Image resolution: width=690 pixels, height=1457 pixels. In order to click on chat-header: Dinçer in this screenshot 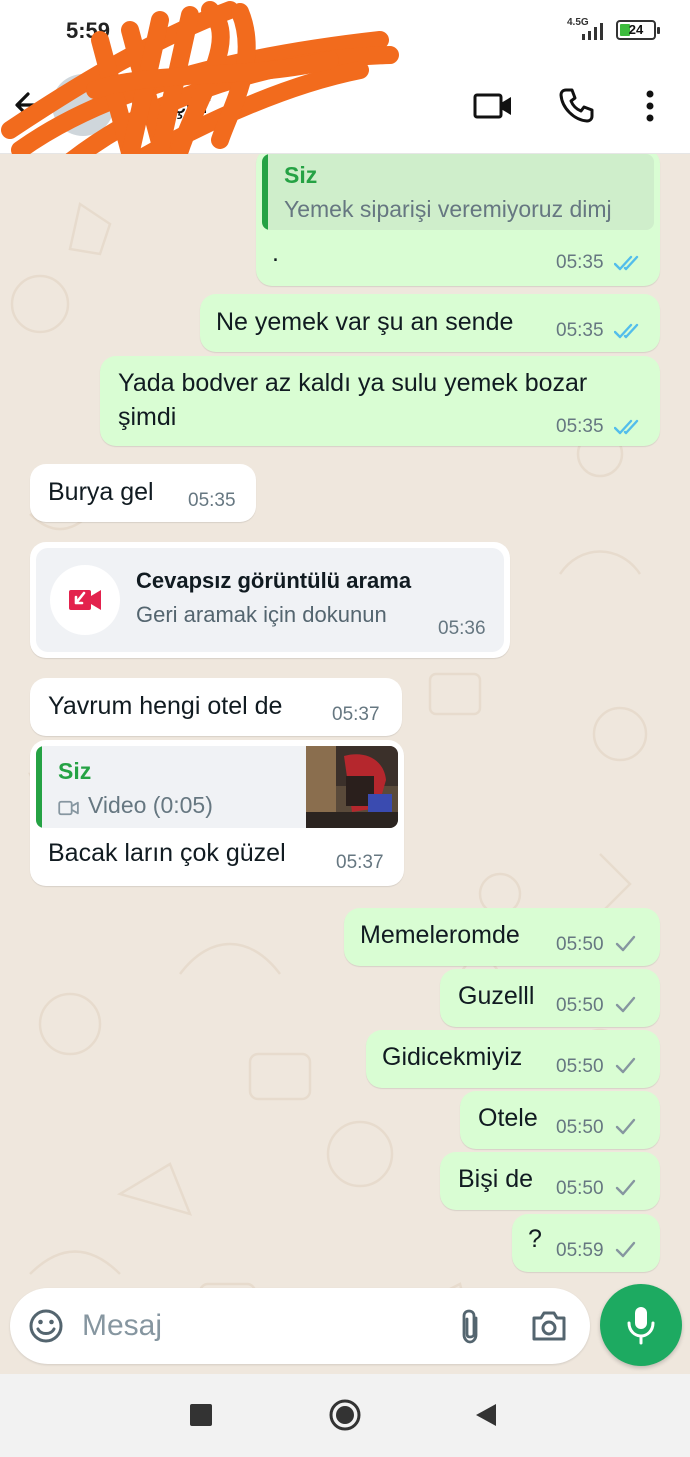, I will do `click(345, 108)`.